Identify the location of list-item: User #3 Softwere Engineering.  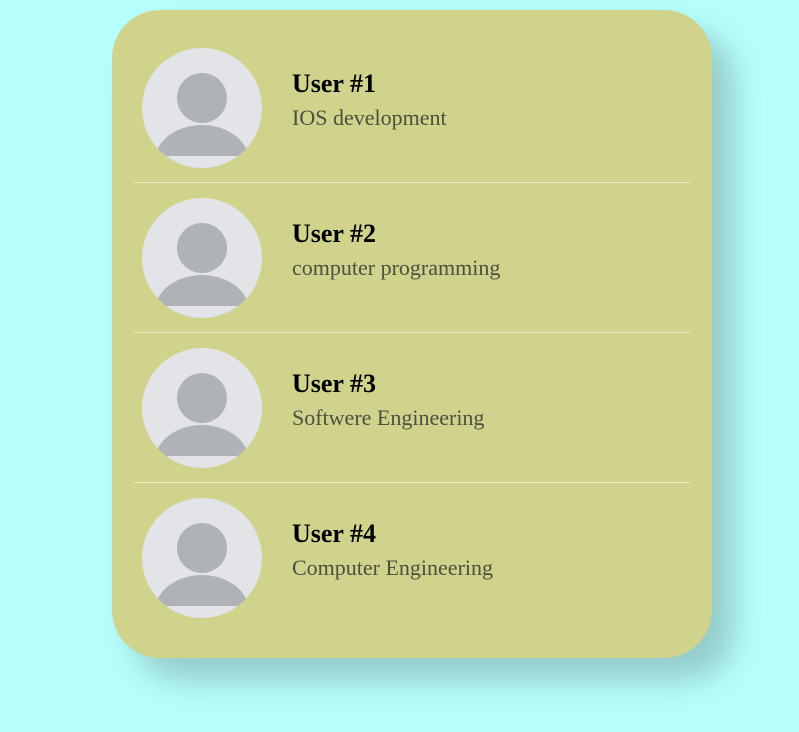
(412, 408).